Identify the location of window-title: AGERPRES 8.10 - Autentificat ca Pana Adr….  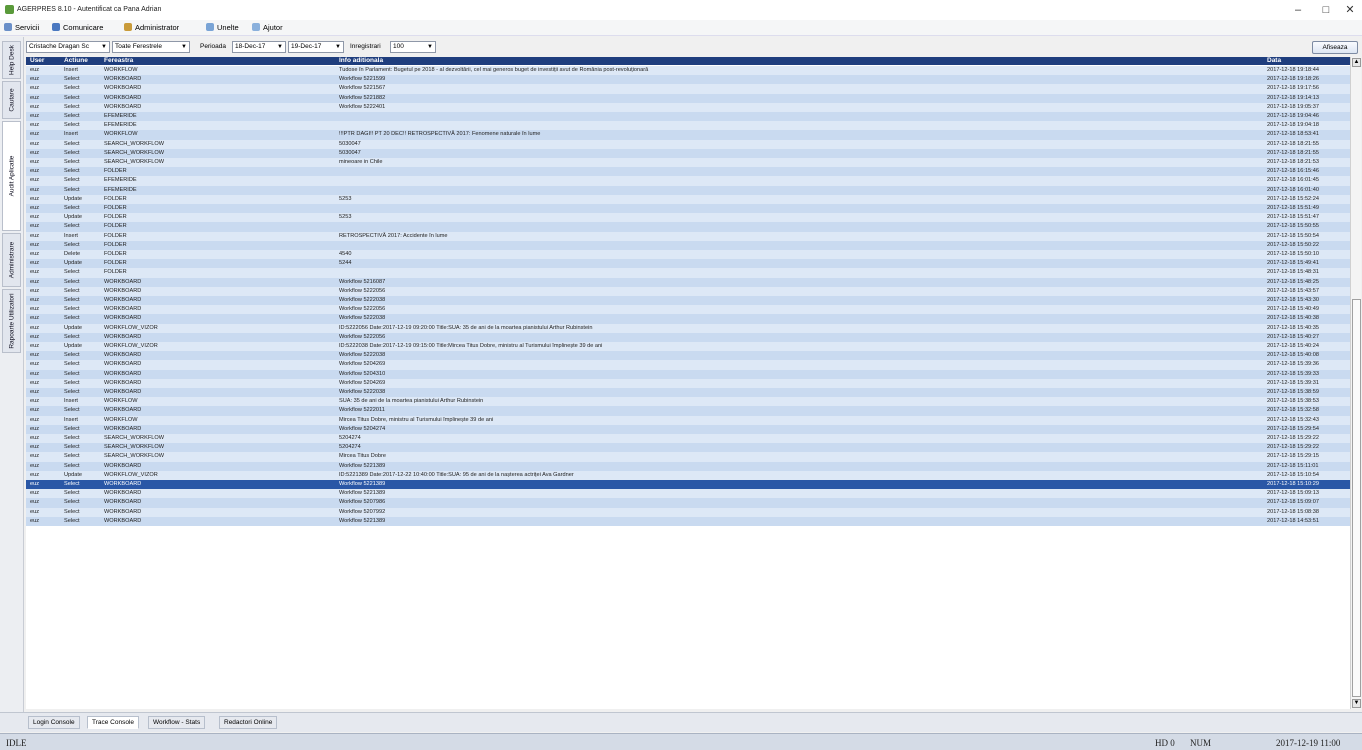
(89, 9).